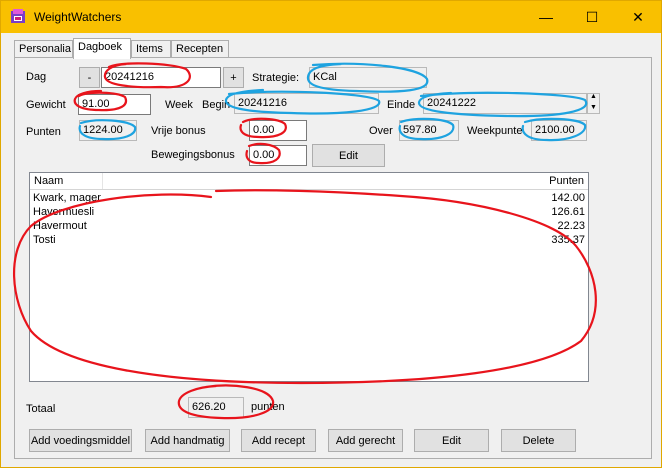 The width and height of the screenshot is (662, 468). What do you see at coordinates (78, 17) in the screenshot?
I see `window-title: WeightWatchers` at bounding box center [78, 17].